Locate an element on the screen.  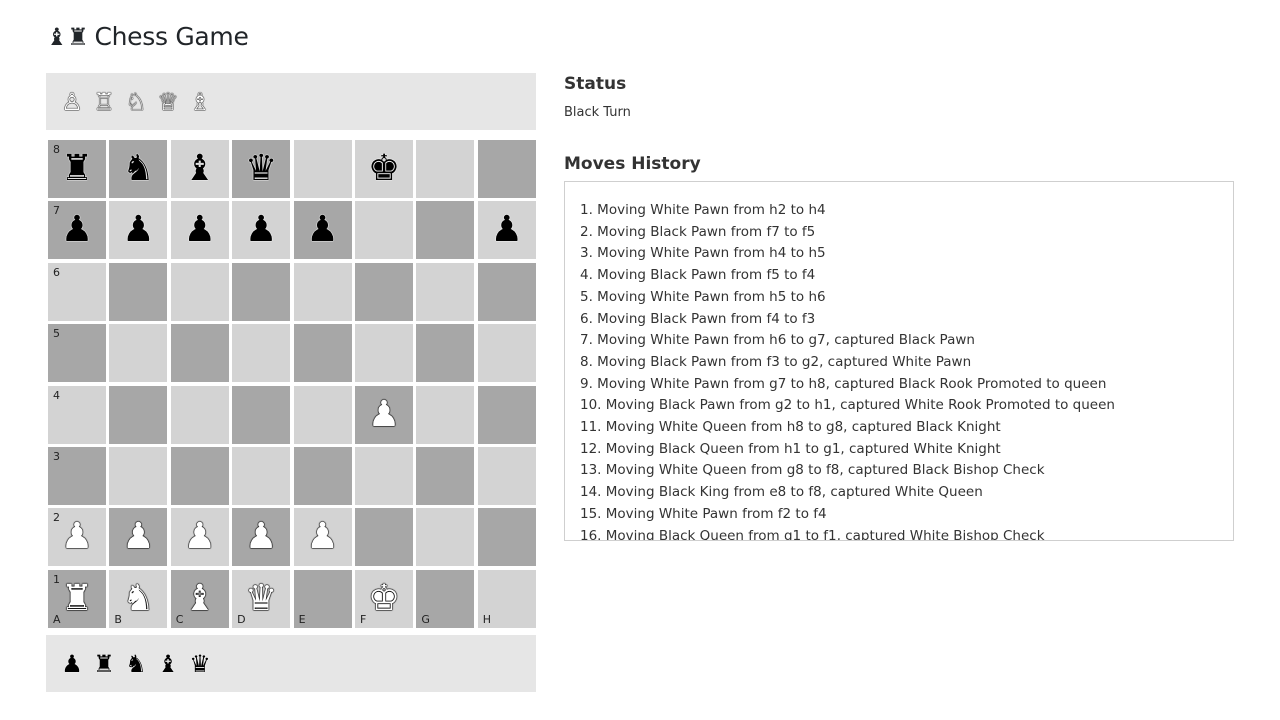
square-f2 is located at coordinates (383, 537).